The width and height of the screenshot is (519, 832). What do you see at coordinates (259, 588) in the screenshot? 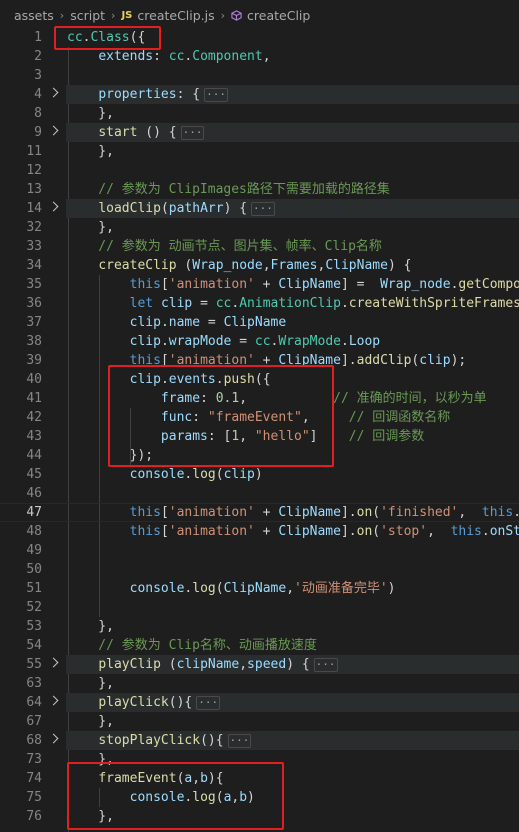
I see `code-line: 51 console.log(ClipName,'动画准备完毕')` at bounding box center [259, 588].